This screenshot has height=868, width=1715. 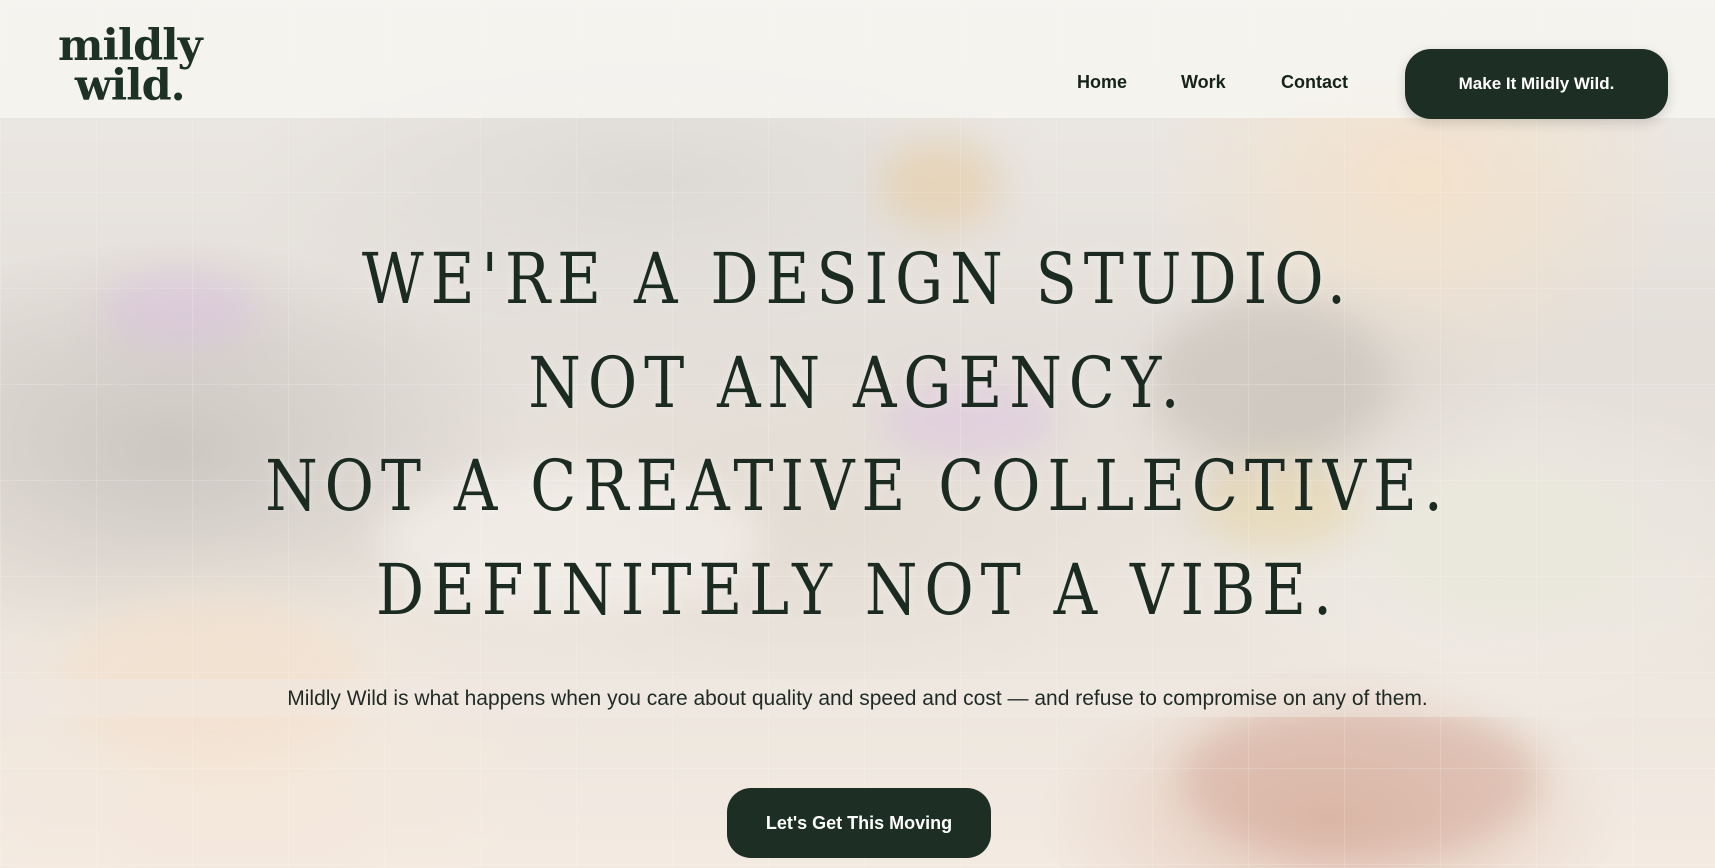 What do you see at coordinates (857, 486) in the screenshot?
I see `hero-headline-line-3: Not a creative collective.` at bounding box center [857, 486].